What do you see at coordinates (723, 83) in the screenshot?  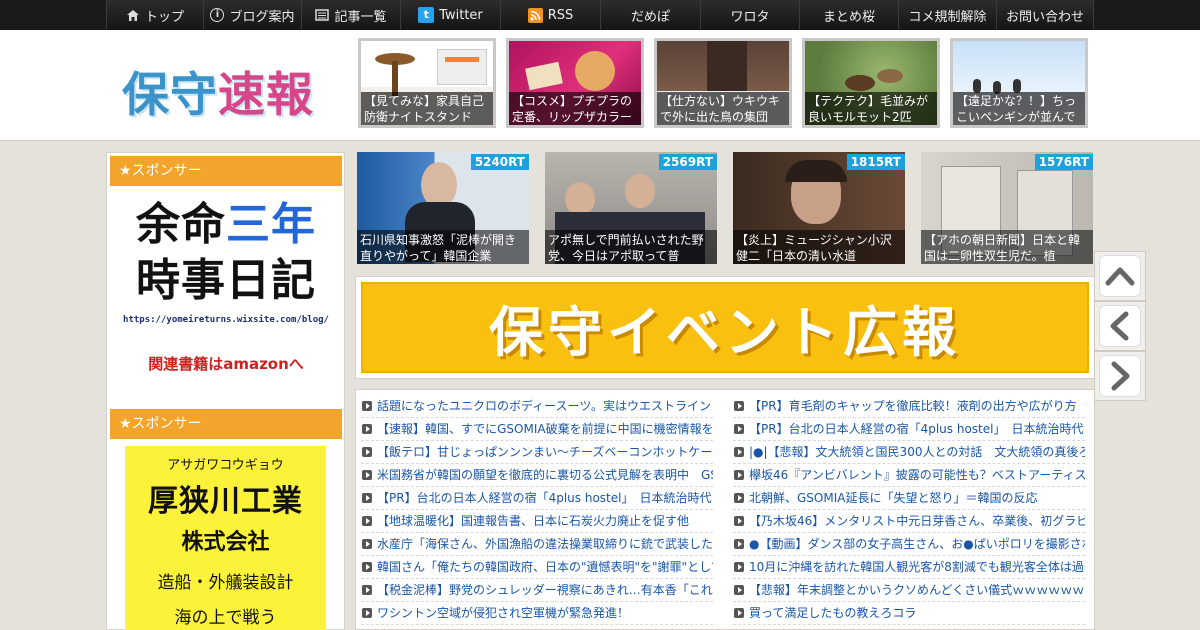 I see `header-thumb: 【仕方ない】ウキウキで外に出た鳥の集団` at bounding box center [723, 83].